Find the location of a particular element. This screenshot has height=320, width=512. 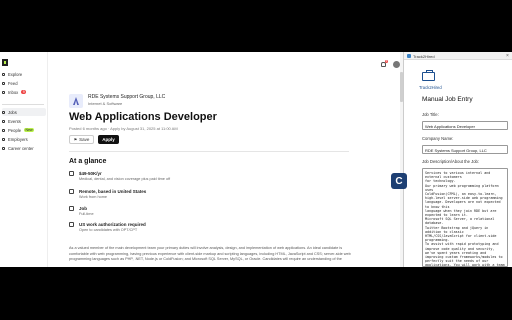

extension-icon is located at coordinates (409, 56).